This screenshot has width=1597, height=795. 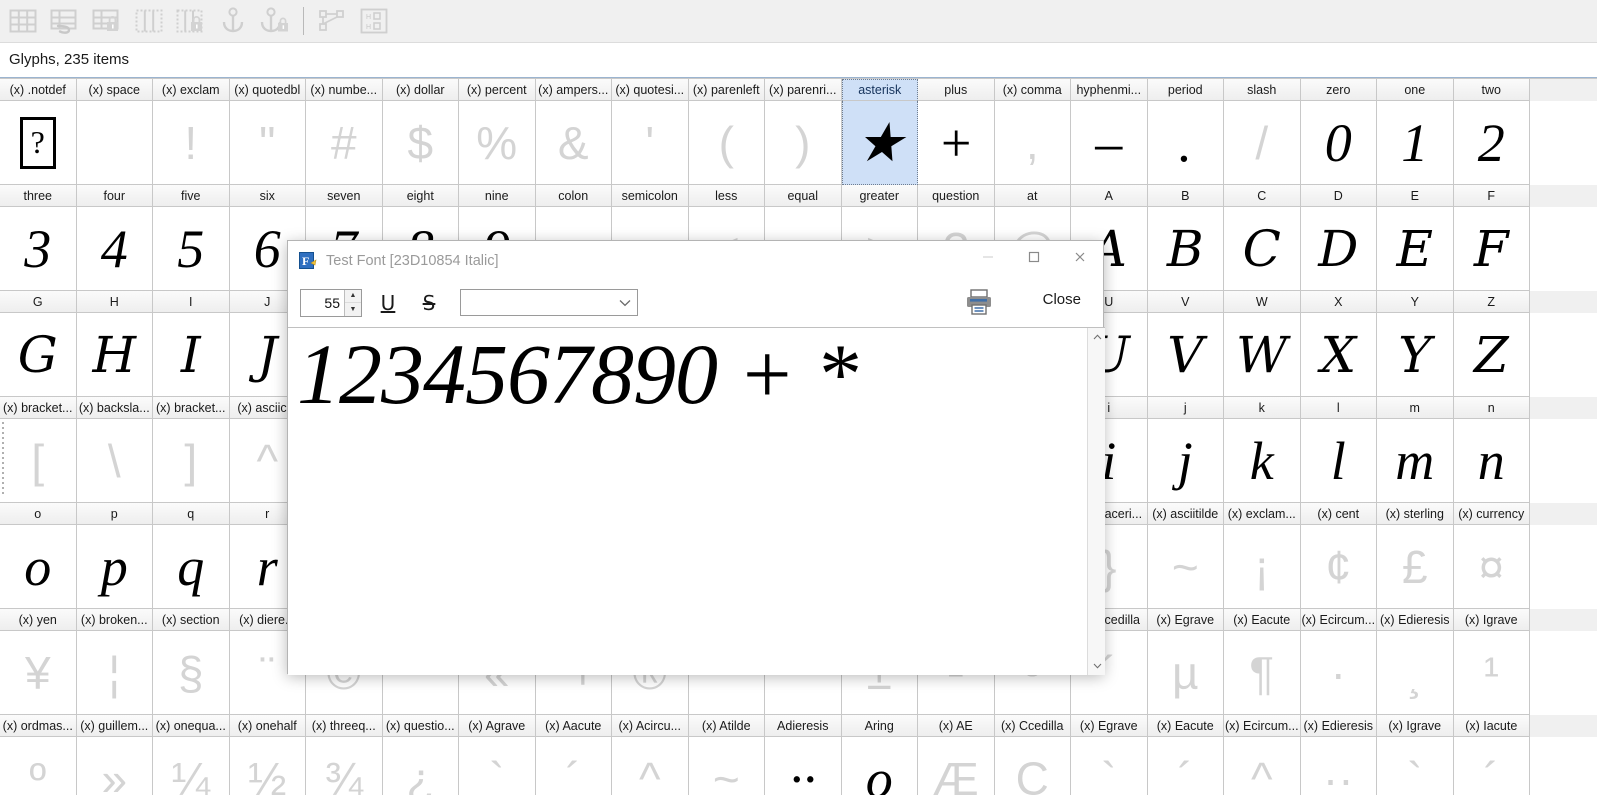 What do you see at coordinates (267, 196) in the screenshot?
I see `glyph-header-cell: six` at bounding box center [267, 196].